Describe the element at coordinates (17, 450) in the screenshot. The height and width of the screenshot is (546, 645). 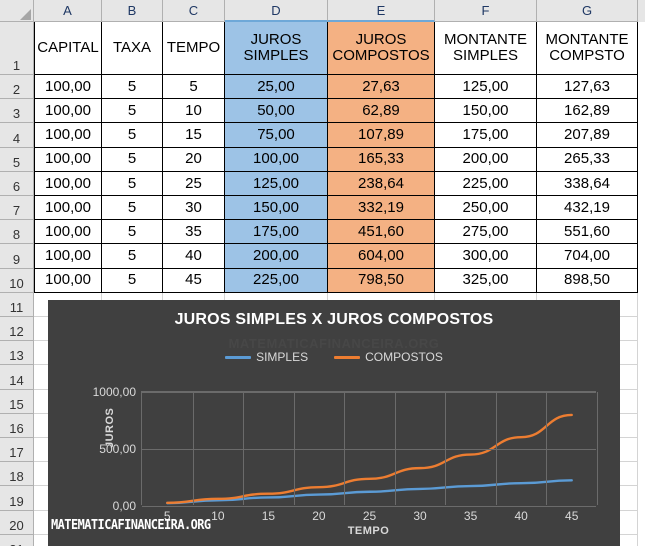
I see `row-header-17: 17` at that location.